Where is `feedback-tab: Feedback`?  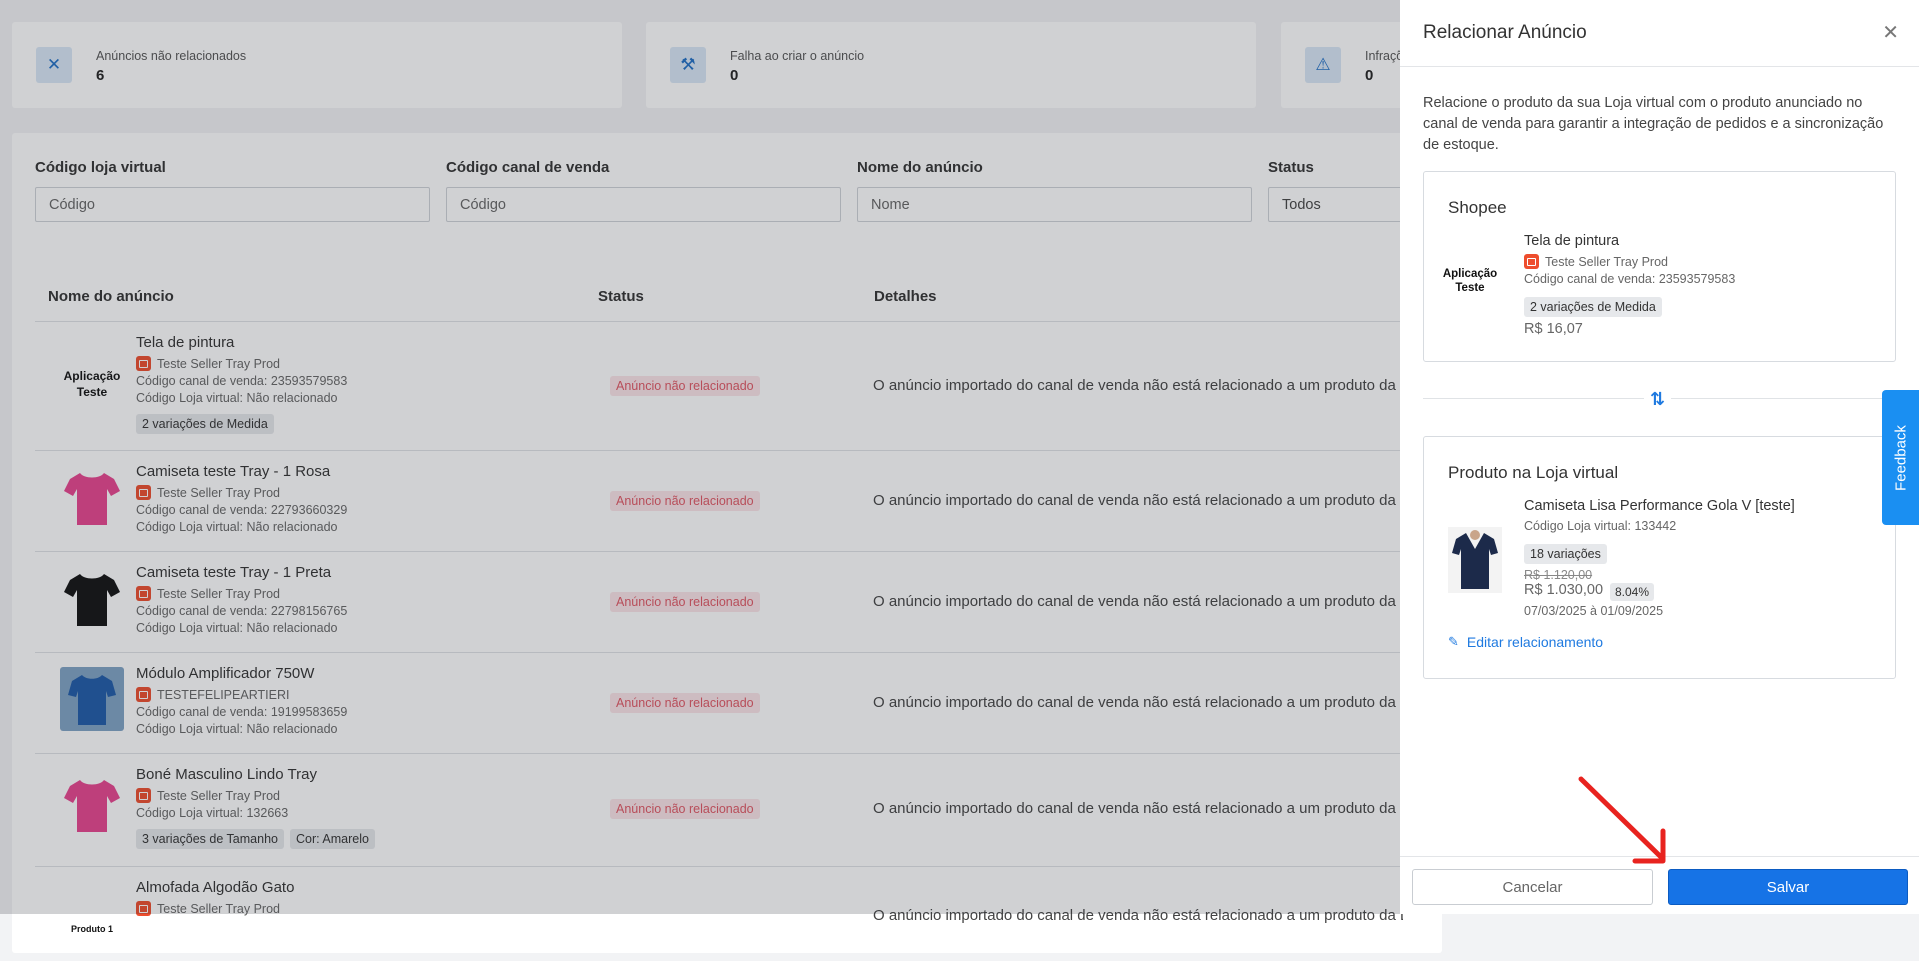 feedback-tab: Feedback is located at coordinates (1900, 457).